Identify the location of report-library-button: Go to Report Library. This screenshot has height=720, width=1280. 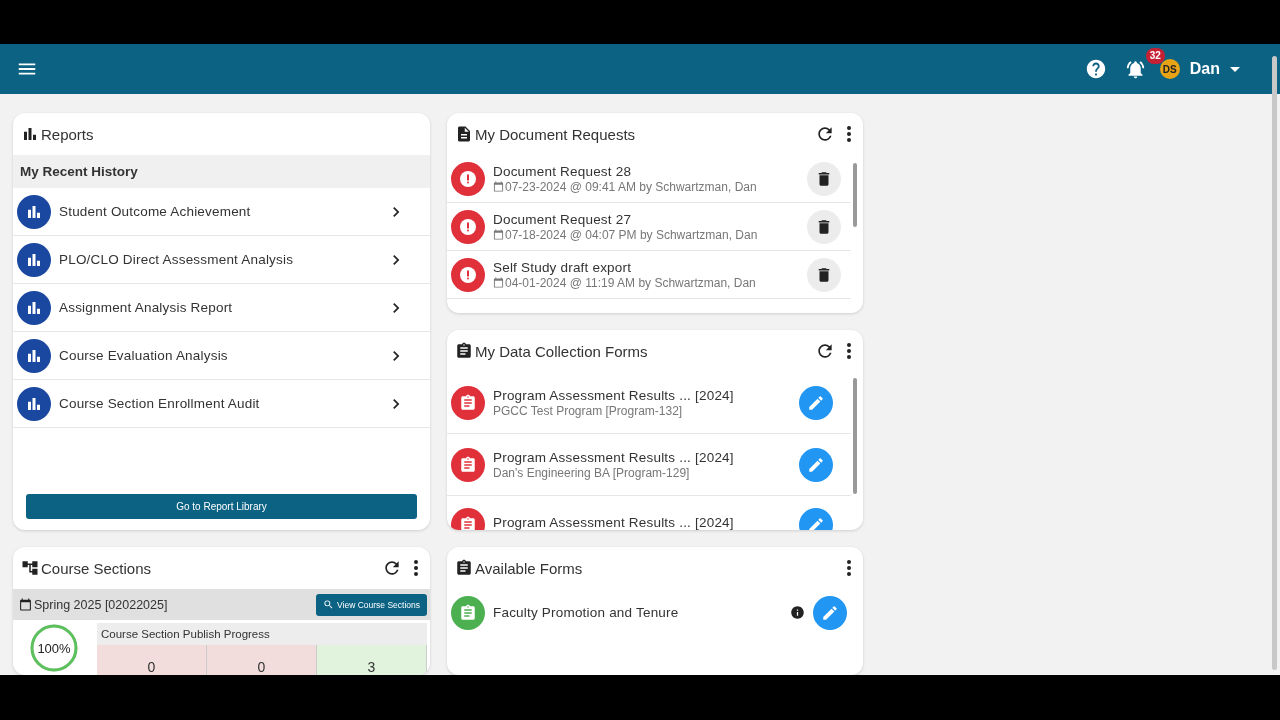
(221, 506).